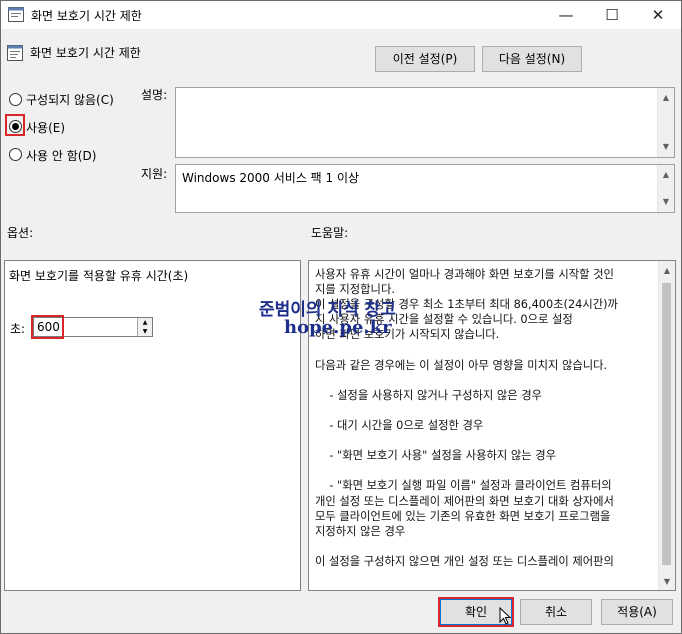  I want to click on not-configured-radio, so click(15, 99).